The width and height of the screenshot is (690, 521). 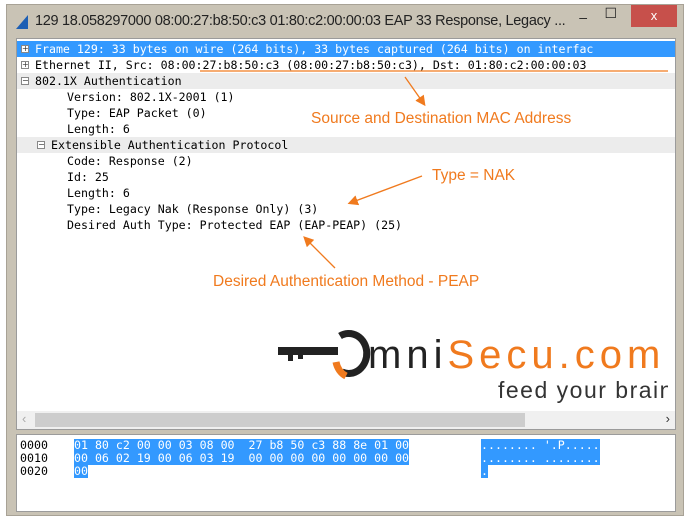 I want to click on mac-arrow, so click(x=415, y=91).